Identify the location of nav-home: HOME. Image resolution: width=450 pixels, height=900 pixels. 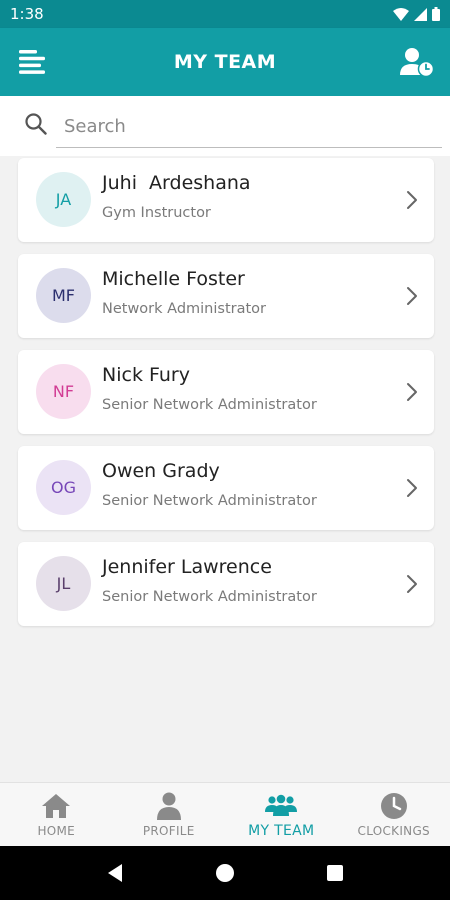
(56, 814).